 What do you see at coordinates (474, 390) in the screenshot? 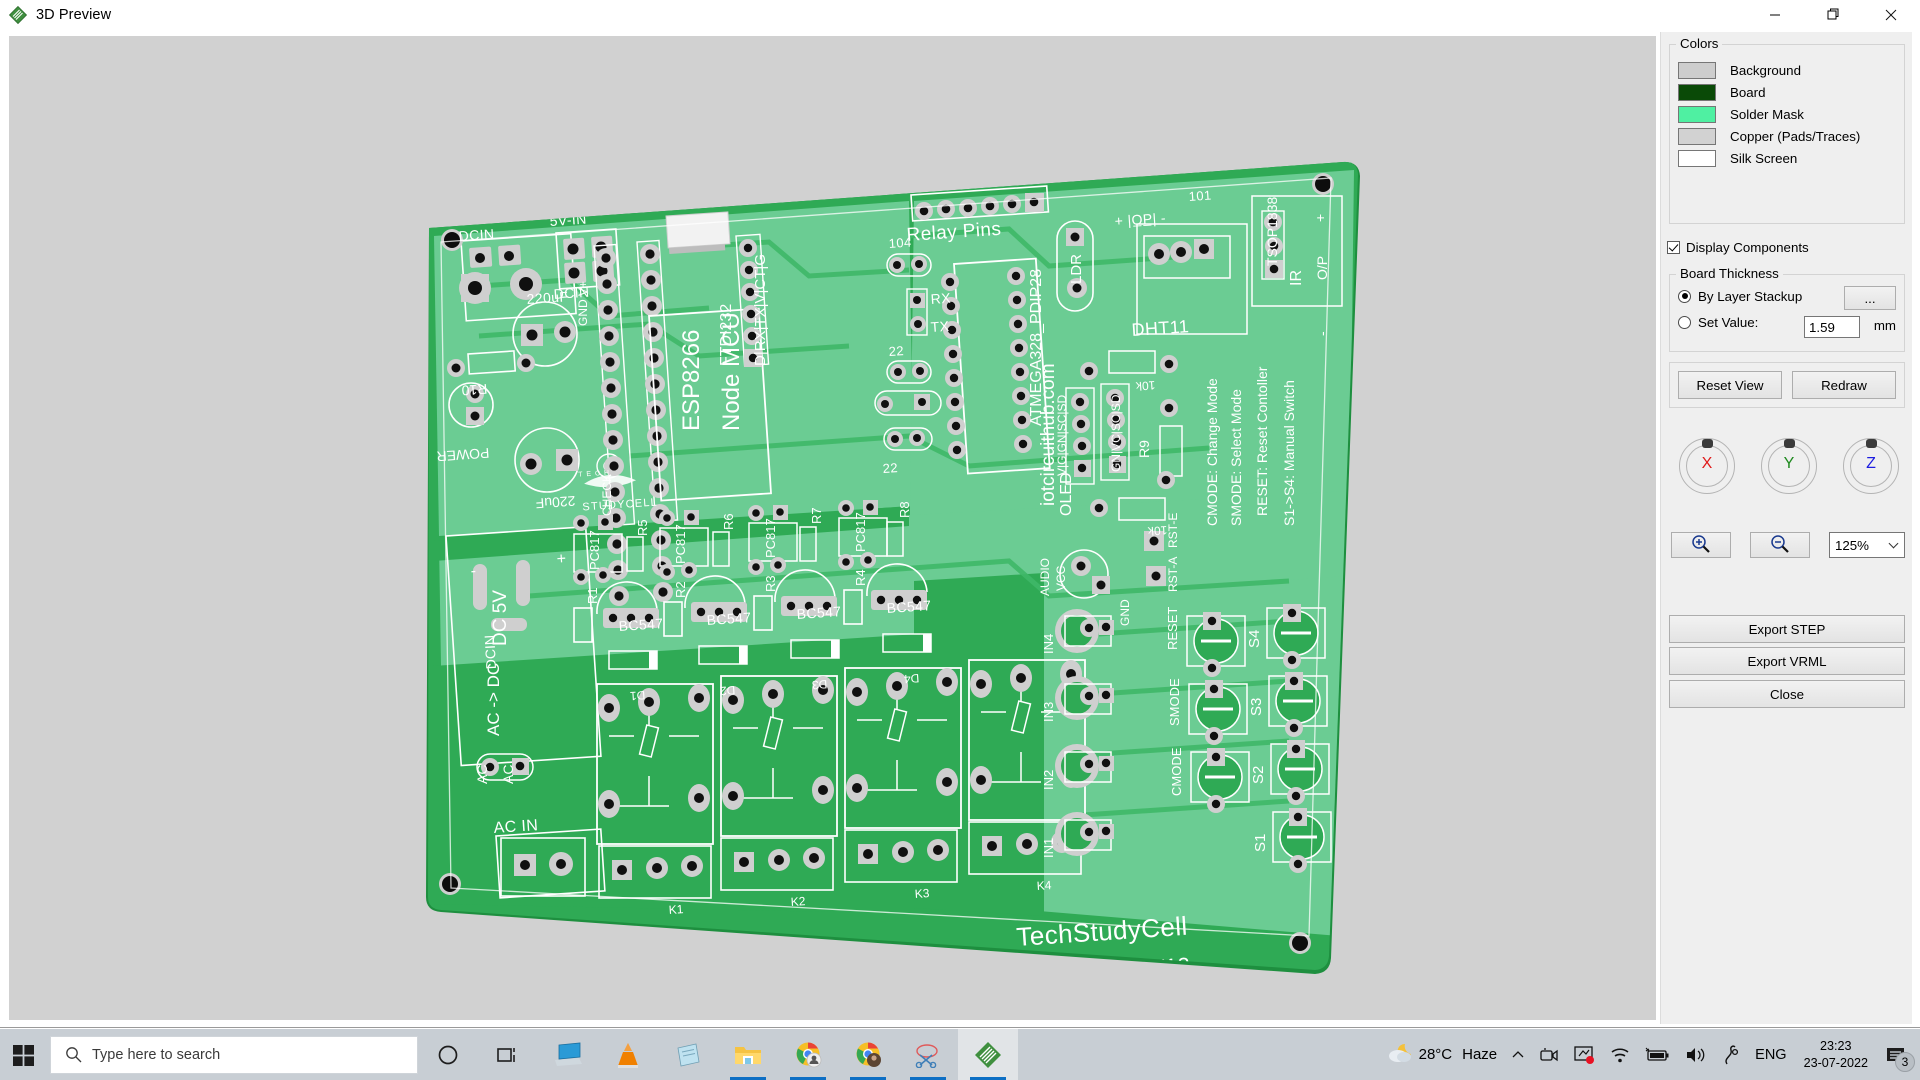
I see `svg-text: R10` at bounding box center [474, 390].